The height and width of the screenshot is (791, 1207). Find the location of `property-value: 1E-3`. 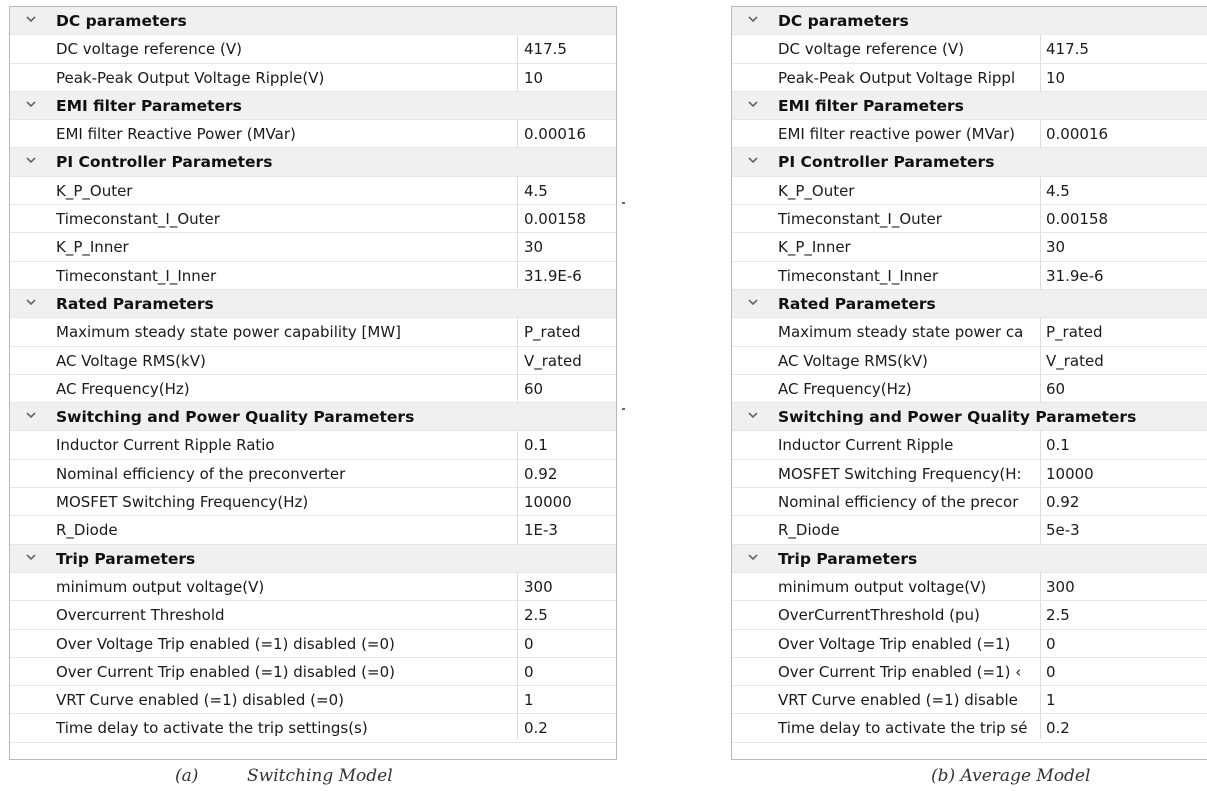

property-value: 1E-3 is located at coordinates (568, 530).